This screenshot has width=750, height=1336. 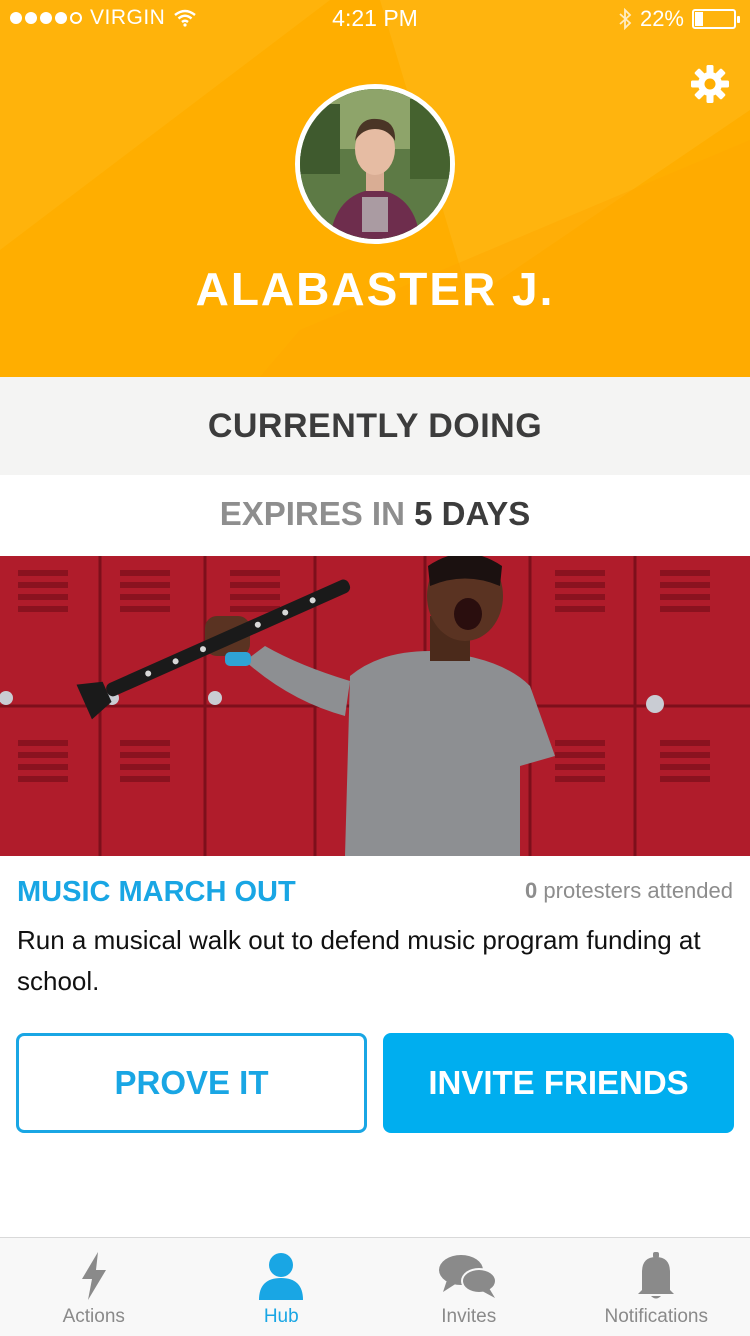 What do you see at coordinates (716, 19) in the screenshot?
I see `battery-icon` at bounding box center [716, 19].